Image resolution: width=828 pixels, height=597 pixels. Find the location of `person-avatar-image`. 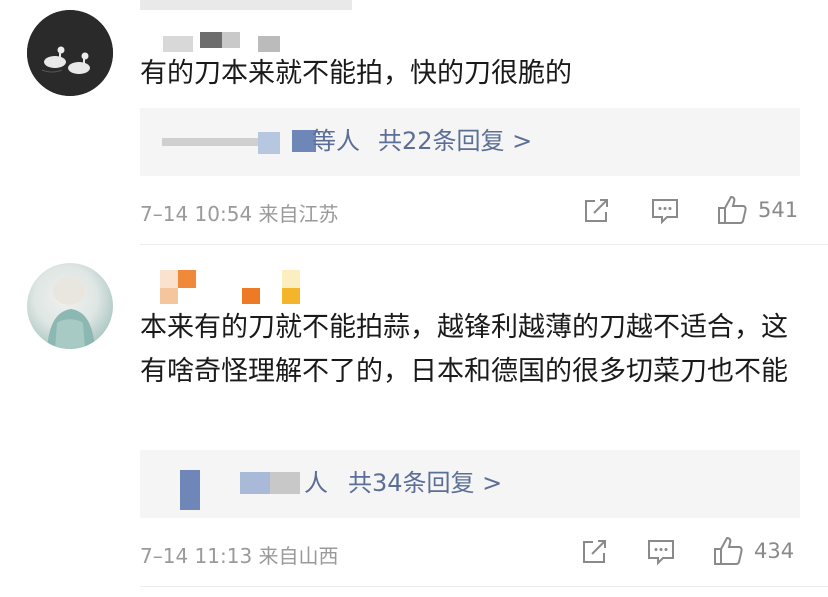

person-avatar-image is located at coordinates (71, 313).